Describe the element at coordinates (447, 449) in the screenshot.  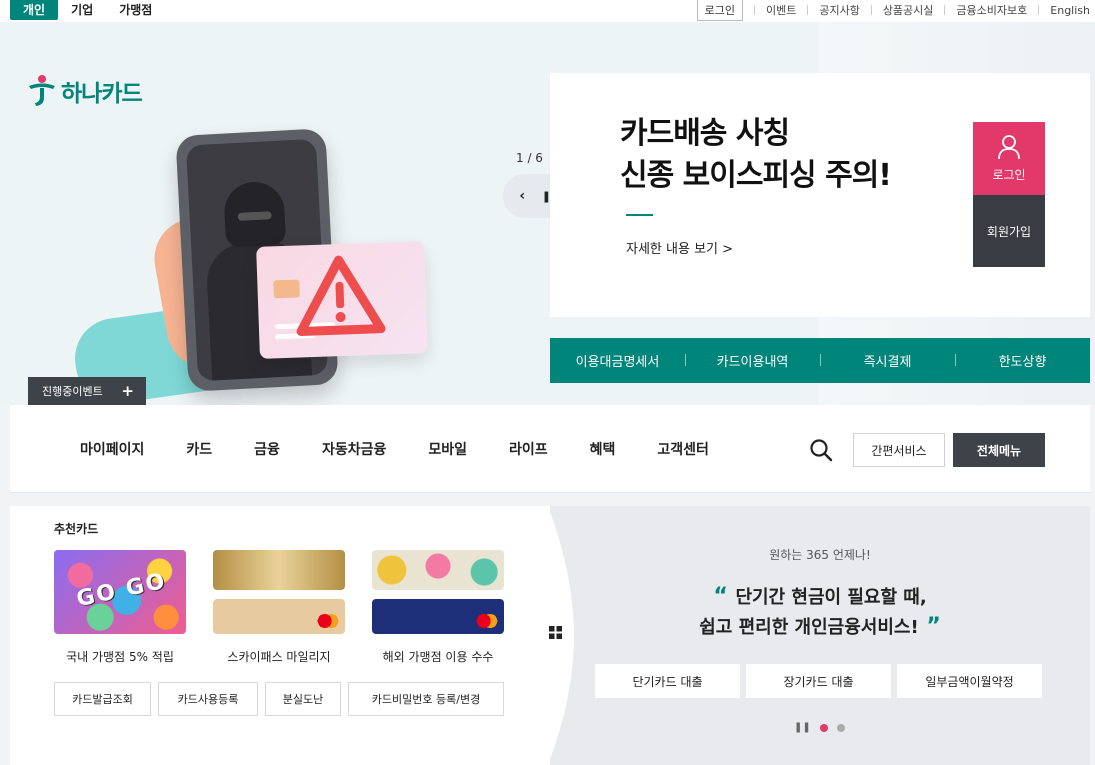
I see `menu-mobile: 모바일` at that location.